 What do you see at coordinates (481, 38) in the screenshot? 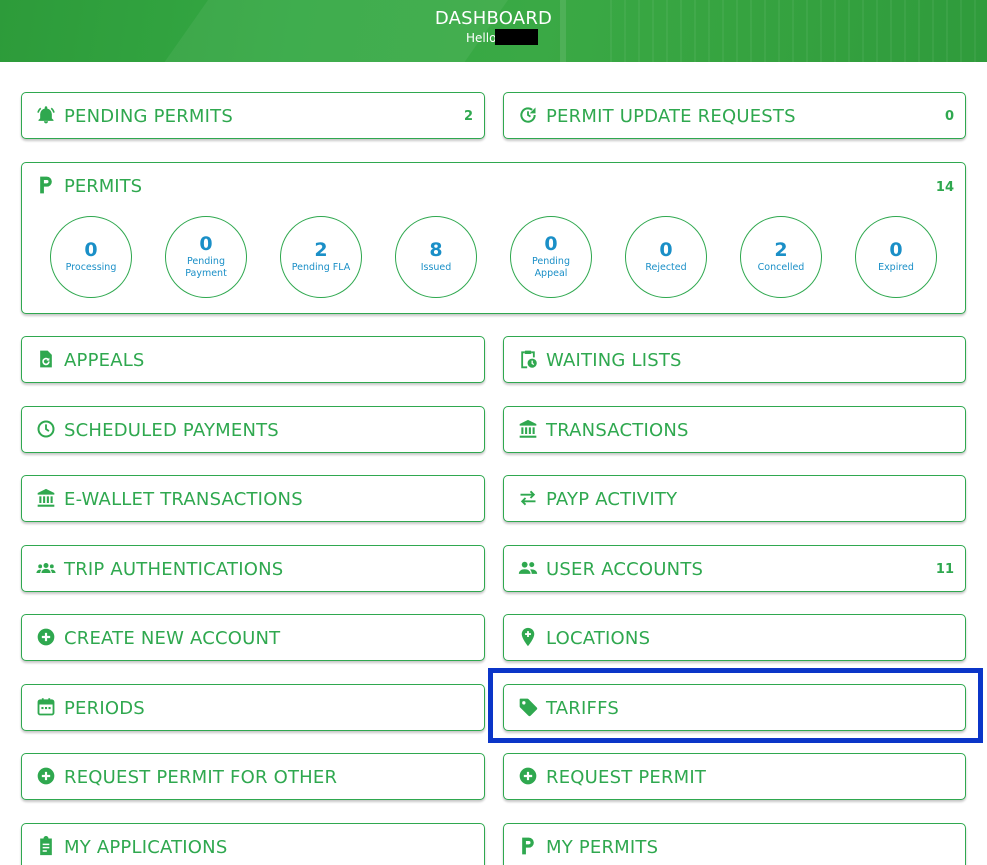
I see `greeting-text: Hello` at bounding box center [481, 38].